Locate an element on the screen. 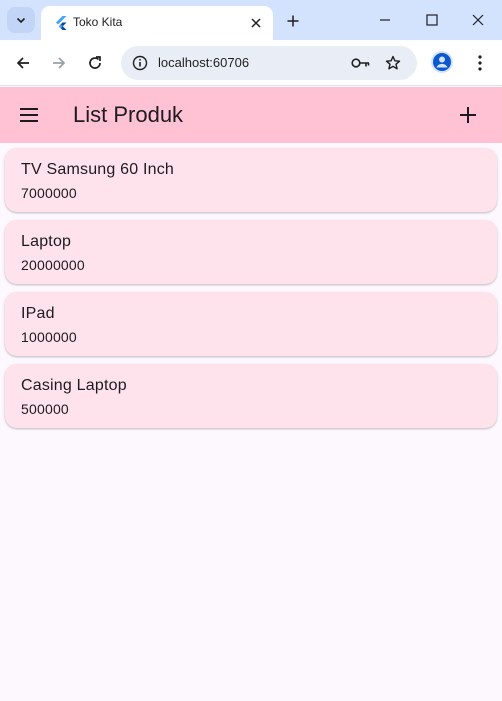  maximize-icon is located at coordinates (432, 20).